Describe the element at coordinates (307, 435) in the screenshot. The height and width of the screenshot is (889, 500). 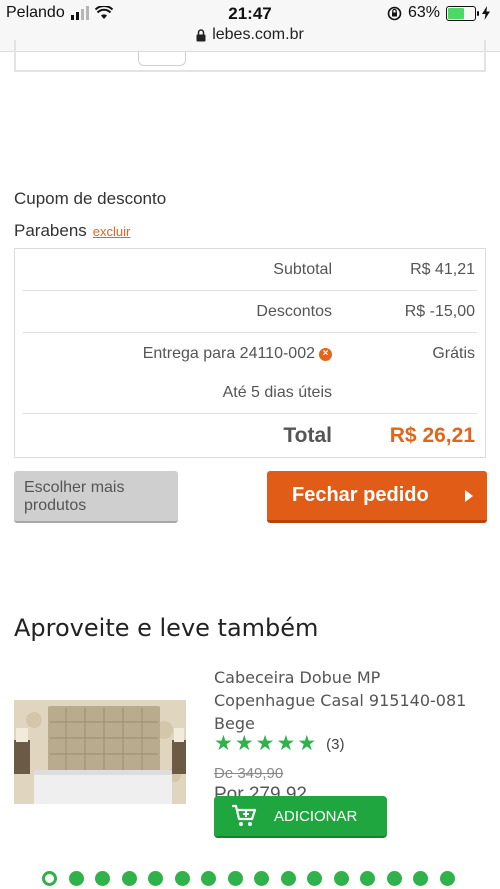
I see `total-label: Total` at that location.